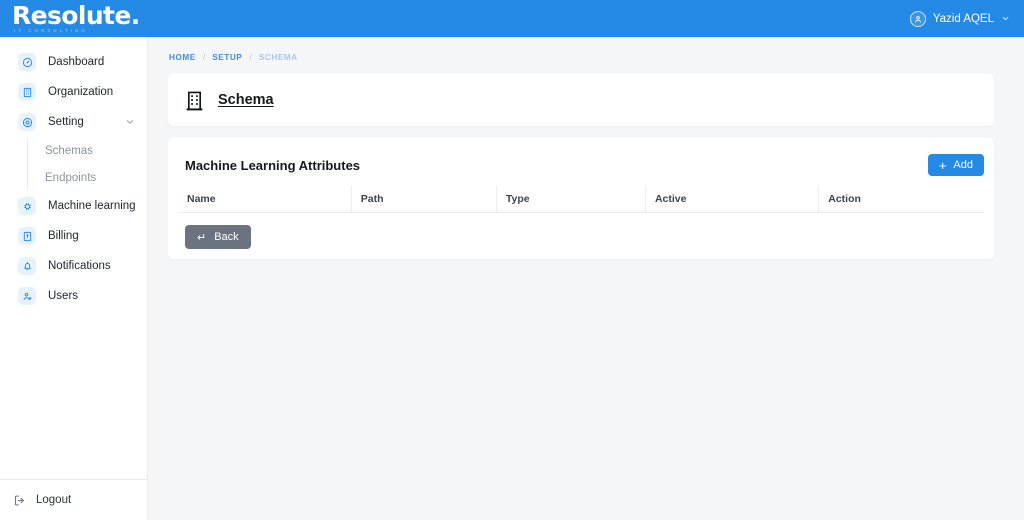  I want to click on sidebar-item-label: Organization, so click(81, 92).